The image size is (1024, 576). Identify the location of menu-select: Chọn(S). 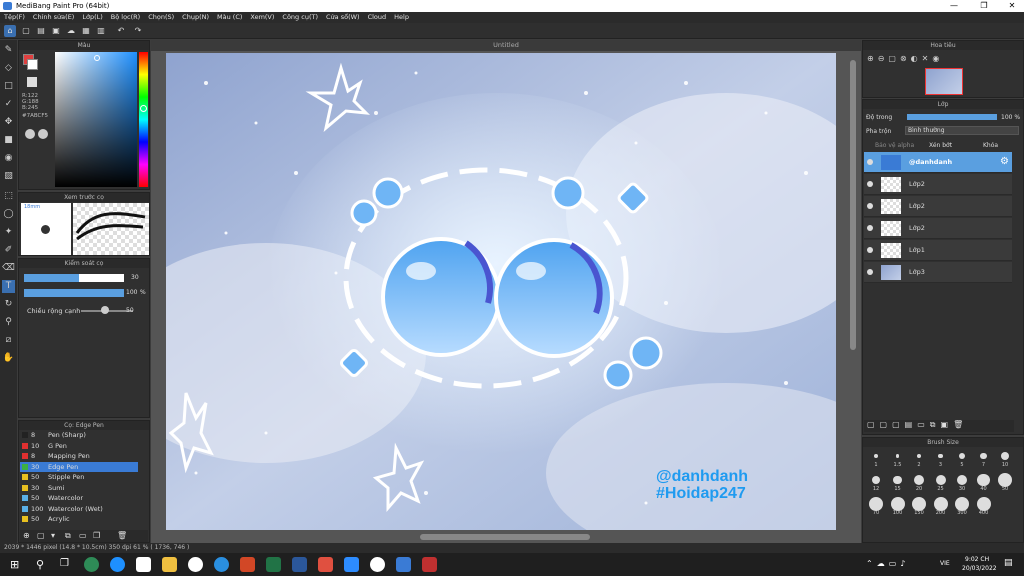
(161, 16).